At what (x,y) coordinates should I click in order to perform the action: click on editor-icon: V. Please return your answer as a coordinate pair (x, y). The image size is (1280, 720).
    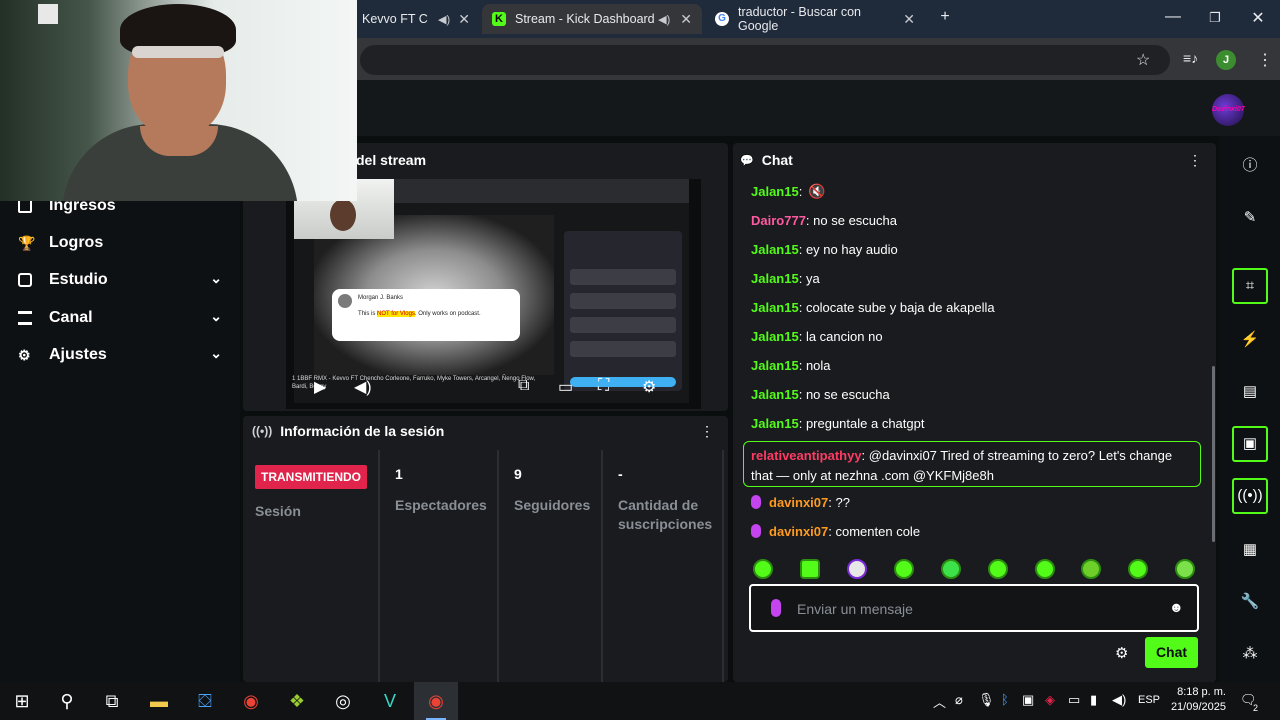
    Looking at the image, I should click on (390, 701).